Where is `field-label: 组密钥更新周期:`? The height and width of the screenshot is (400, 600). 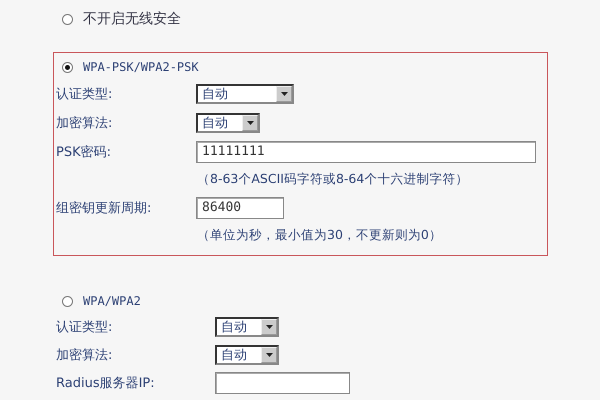 field-label: 组密钥更新周期: is located at coordinates (104, 208).